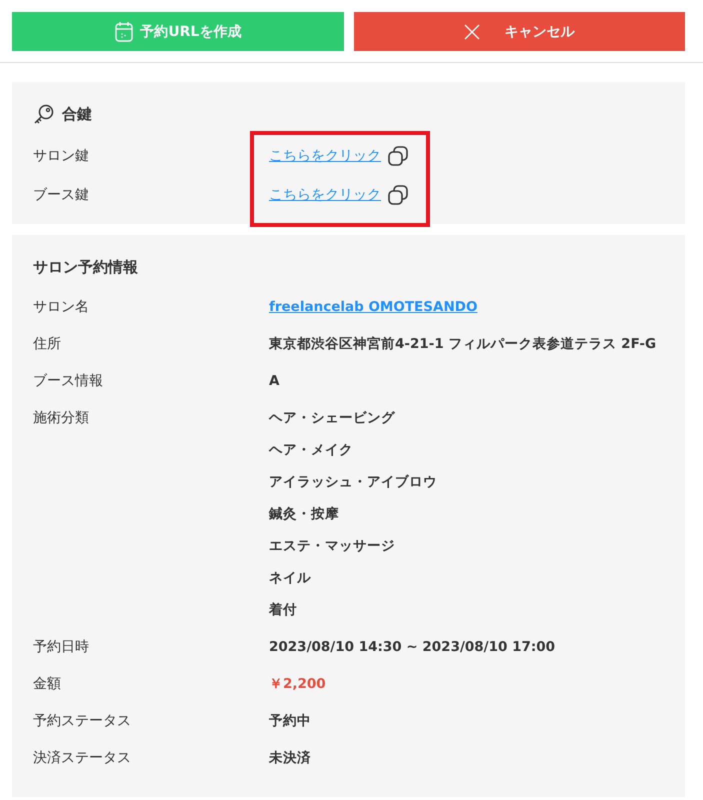  Describe the element at coordinates (274, 381) in the screenshot. I see `field-value: A` at that location.